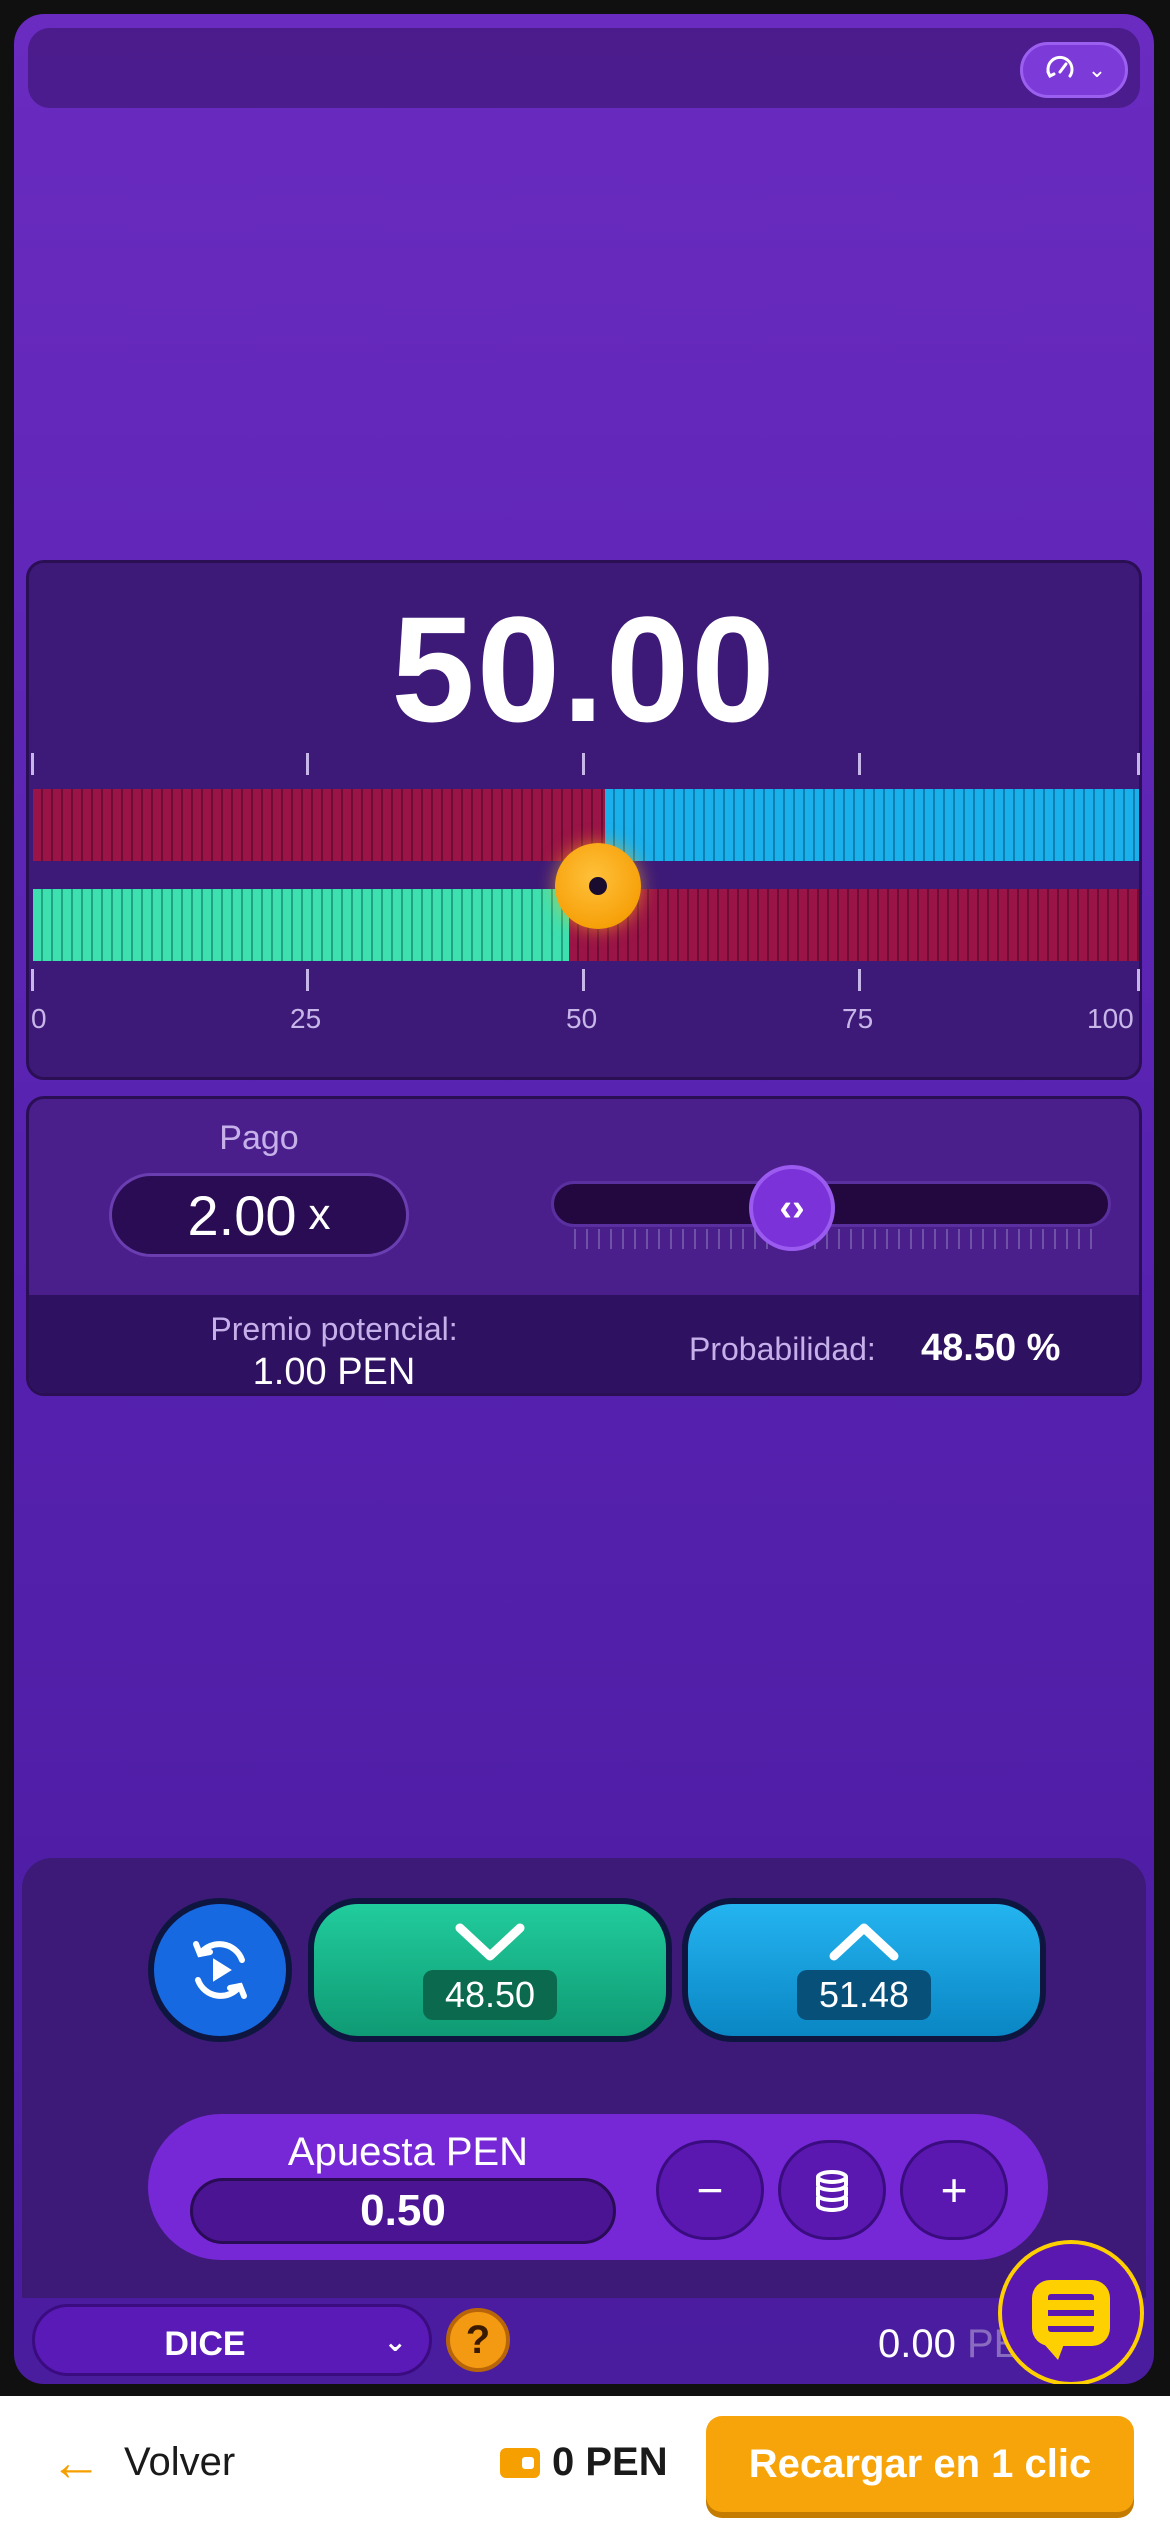  Describe the element at coordinates (242, 1215) in the screenshot. I see `payout-multiplier-value: 2.00` at that location.